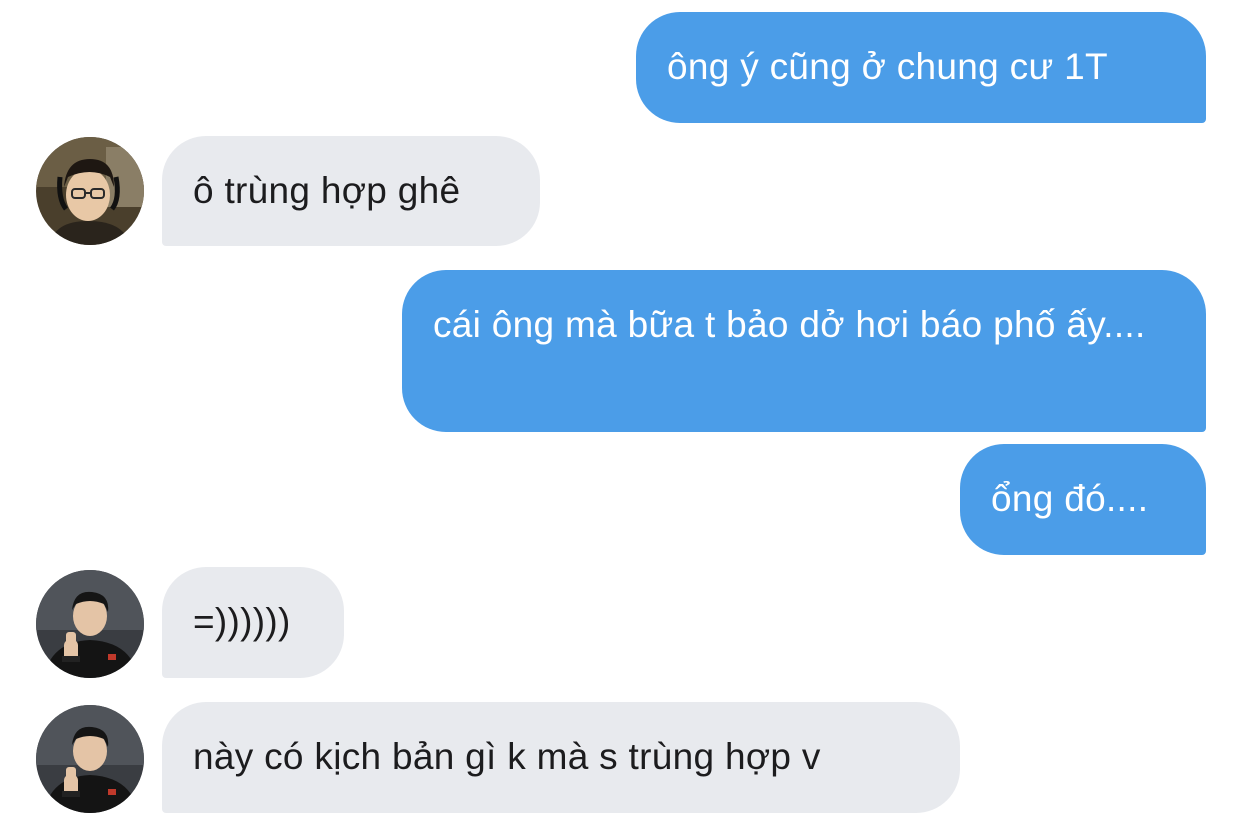 The image size is (1242, 828). Describe the element at coordinates (507, 756) in the screenshot. I see `message-text: này có kịch bản gì k mà s trùng hợp v` at that location.